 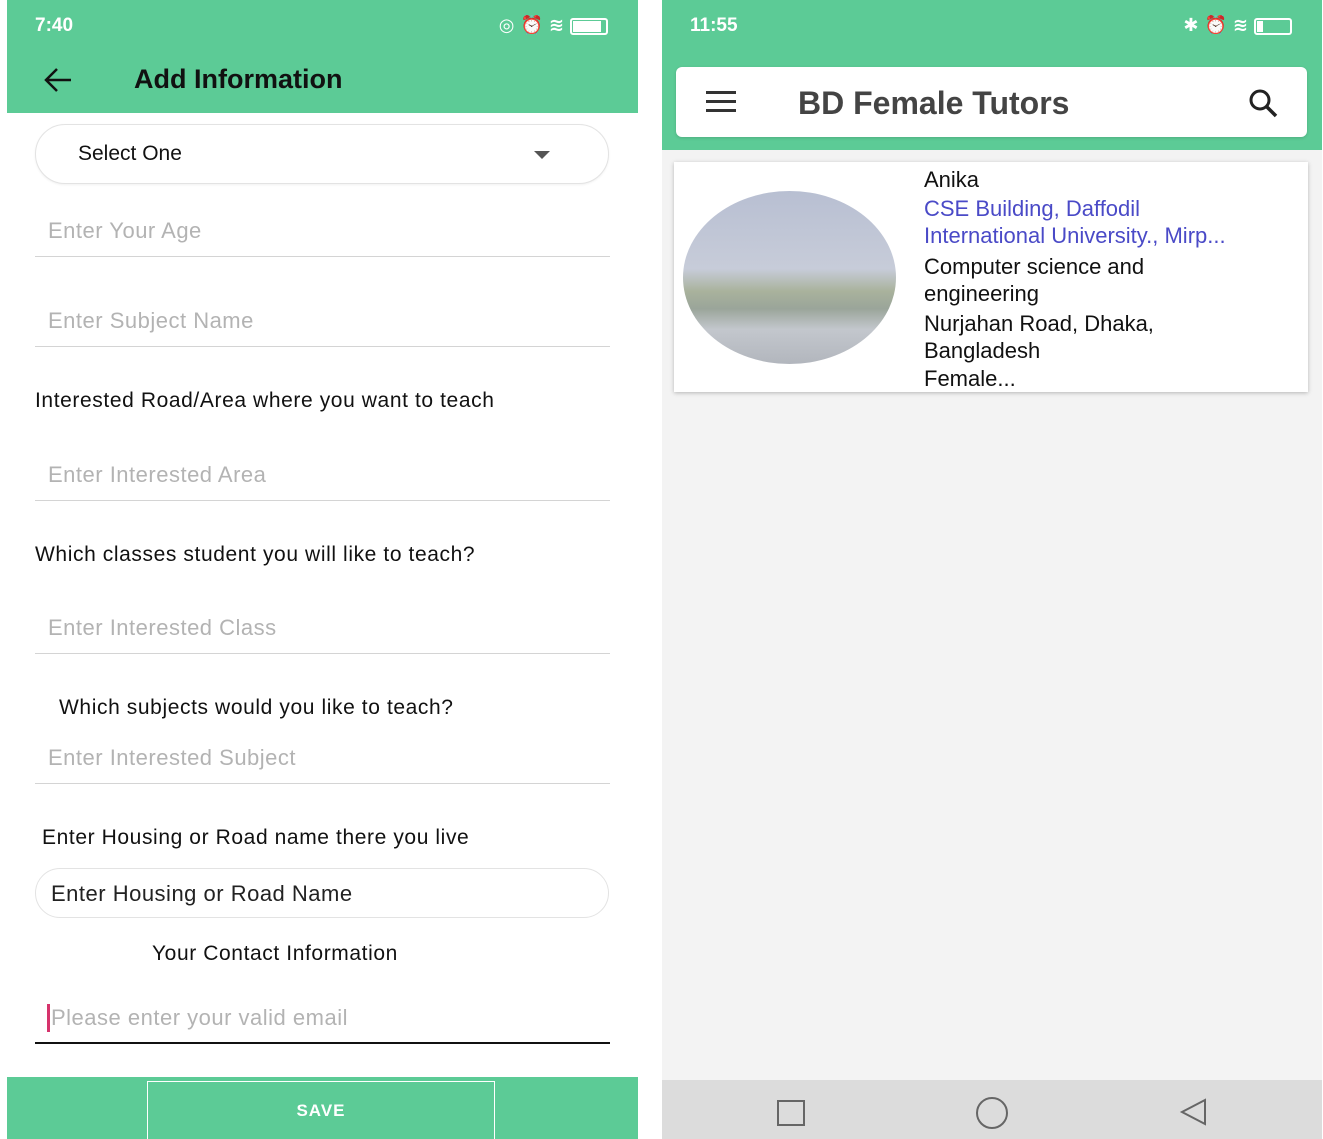 What do you see at coordinates (322, 25) in the screenshot?
I see `status-bar: 7:40 ◎⏰≋` at bounding box center [322, 25].